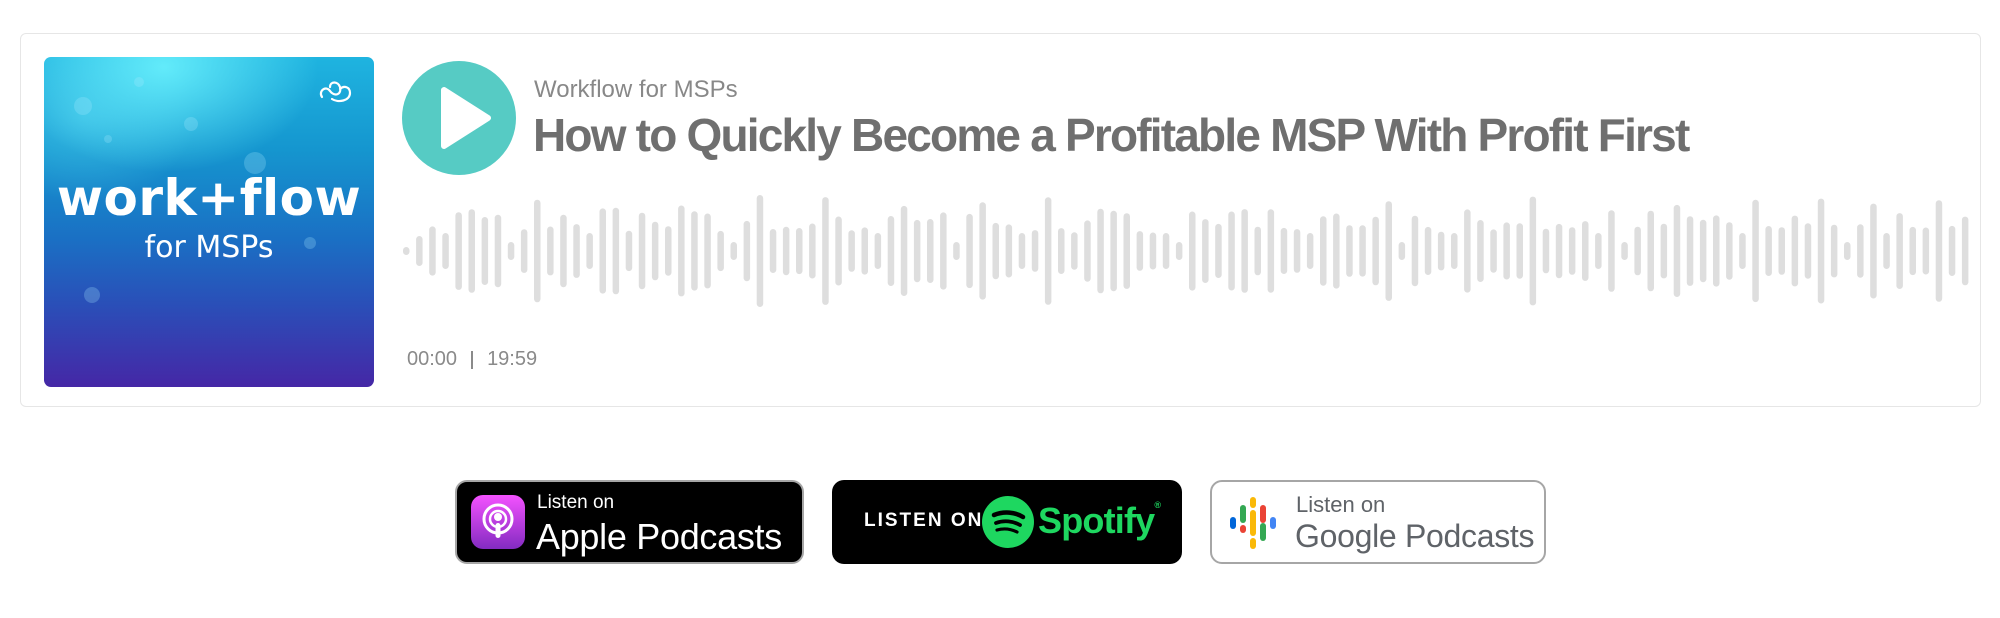  I want to click on spotify-icon, so click(1008, 522).